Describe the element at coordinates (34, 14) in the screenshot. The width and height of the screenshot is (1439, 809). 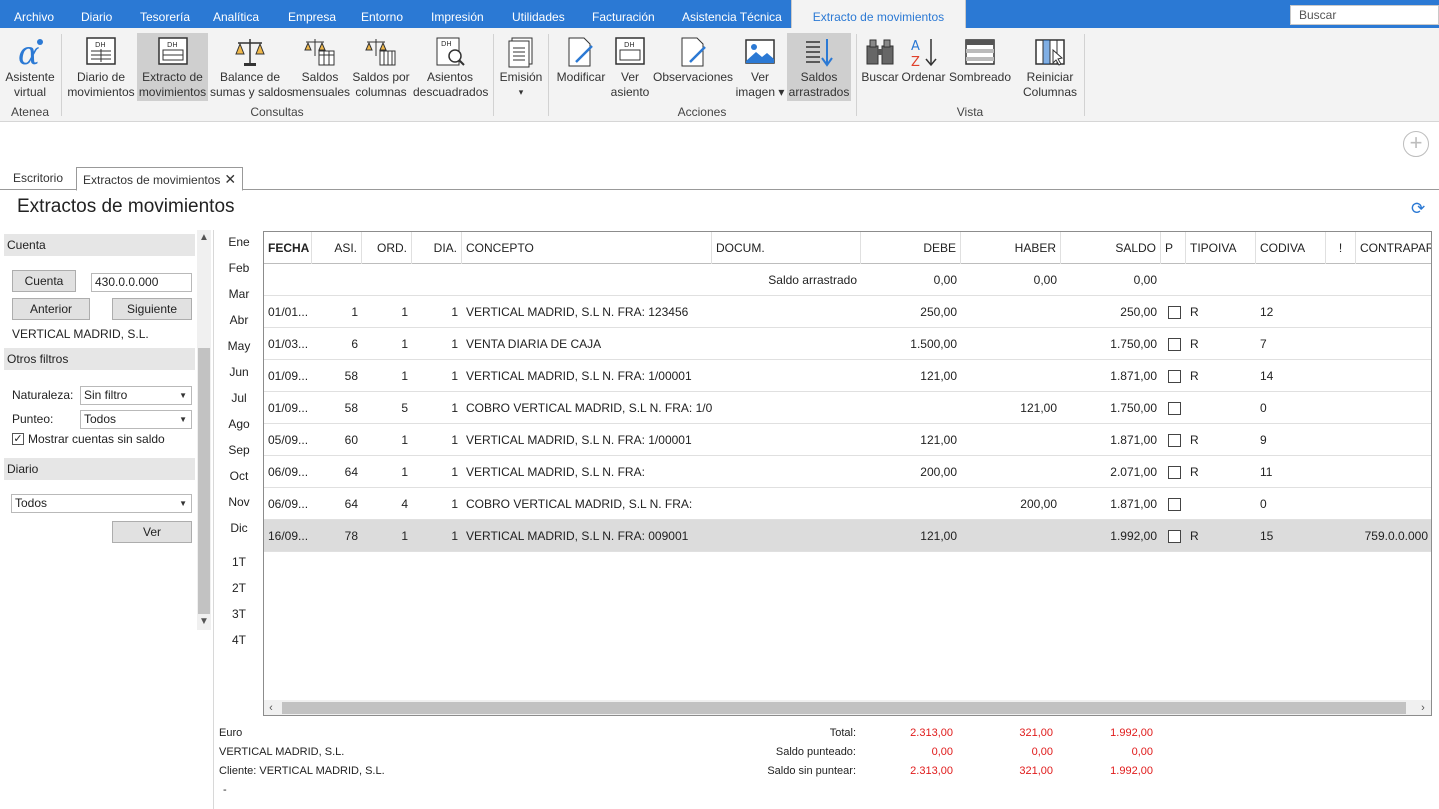
I see `menu-archivo: Archivo` at that location.